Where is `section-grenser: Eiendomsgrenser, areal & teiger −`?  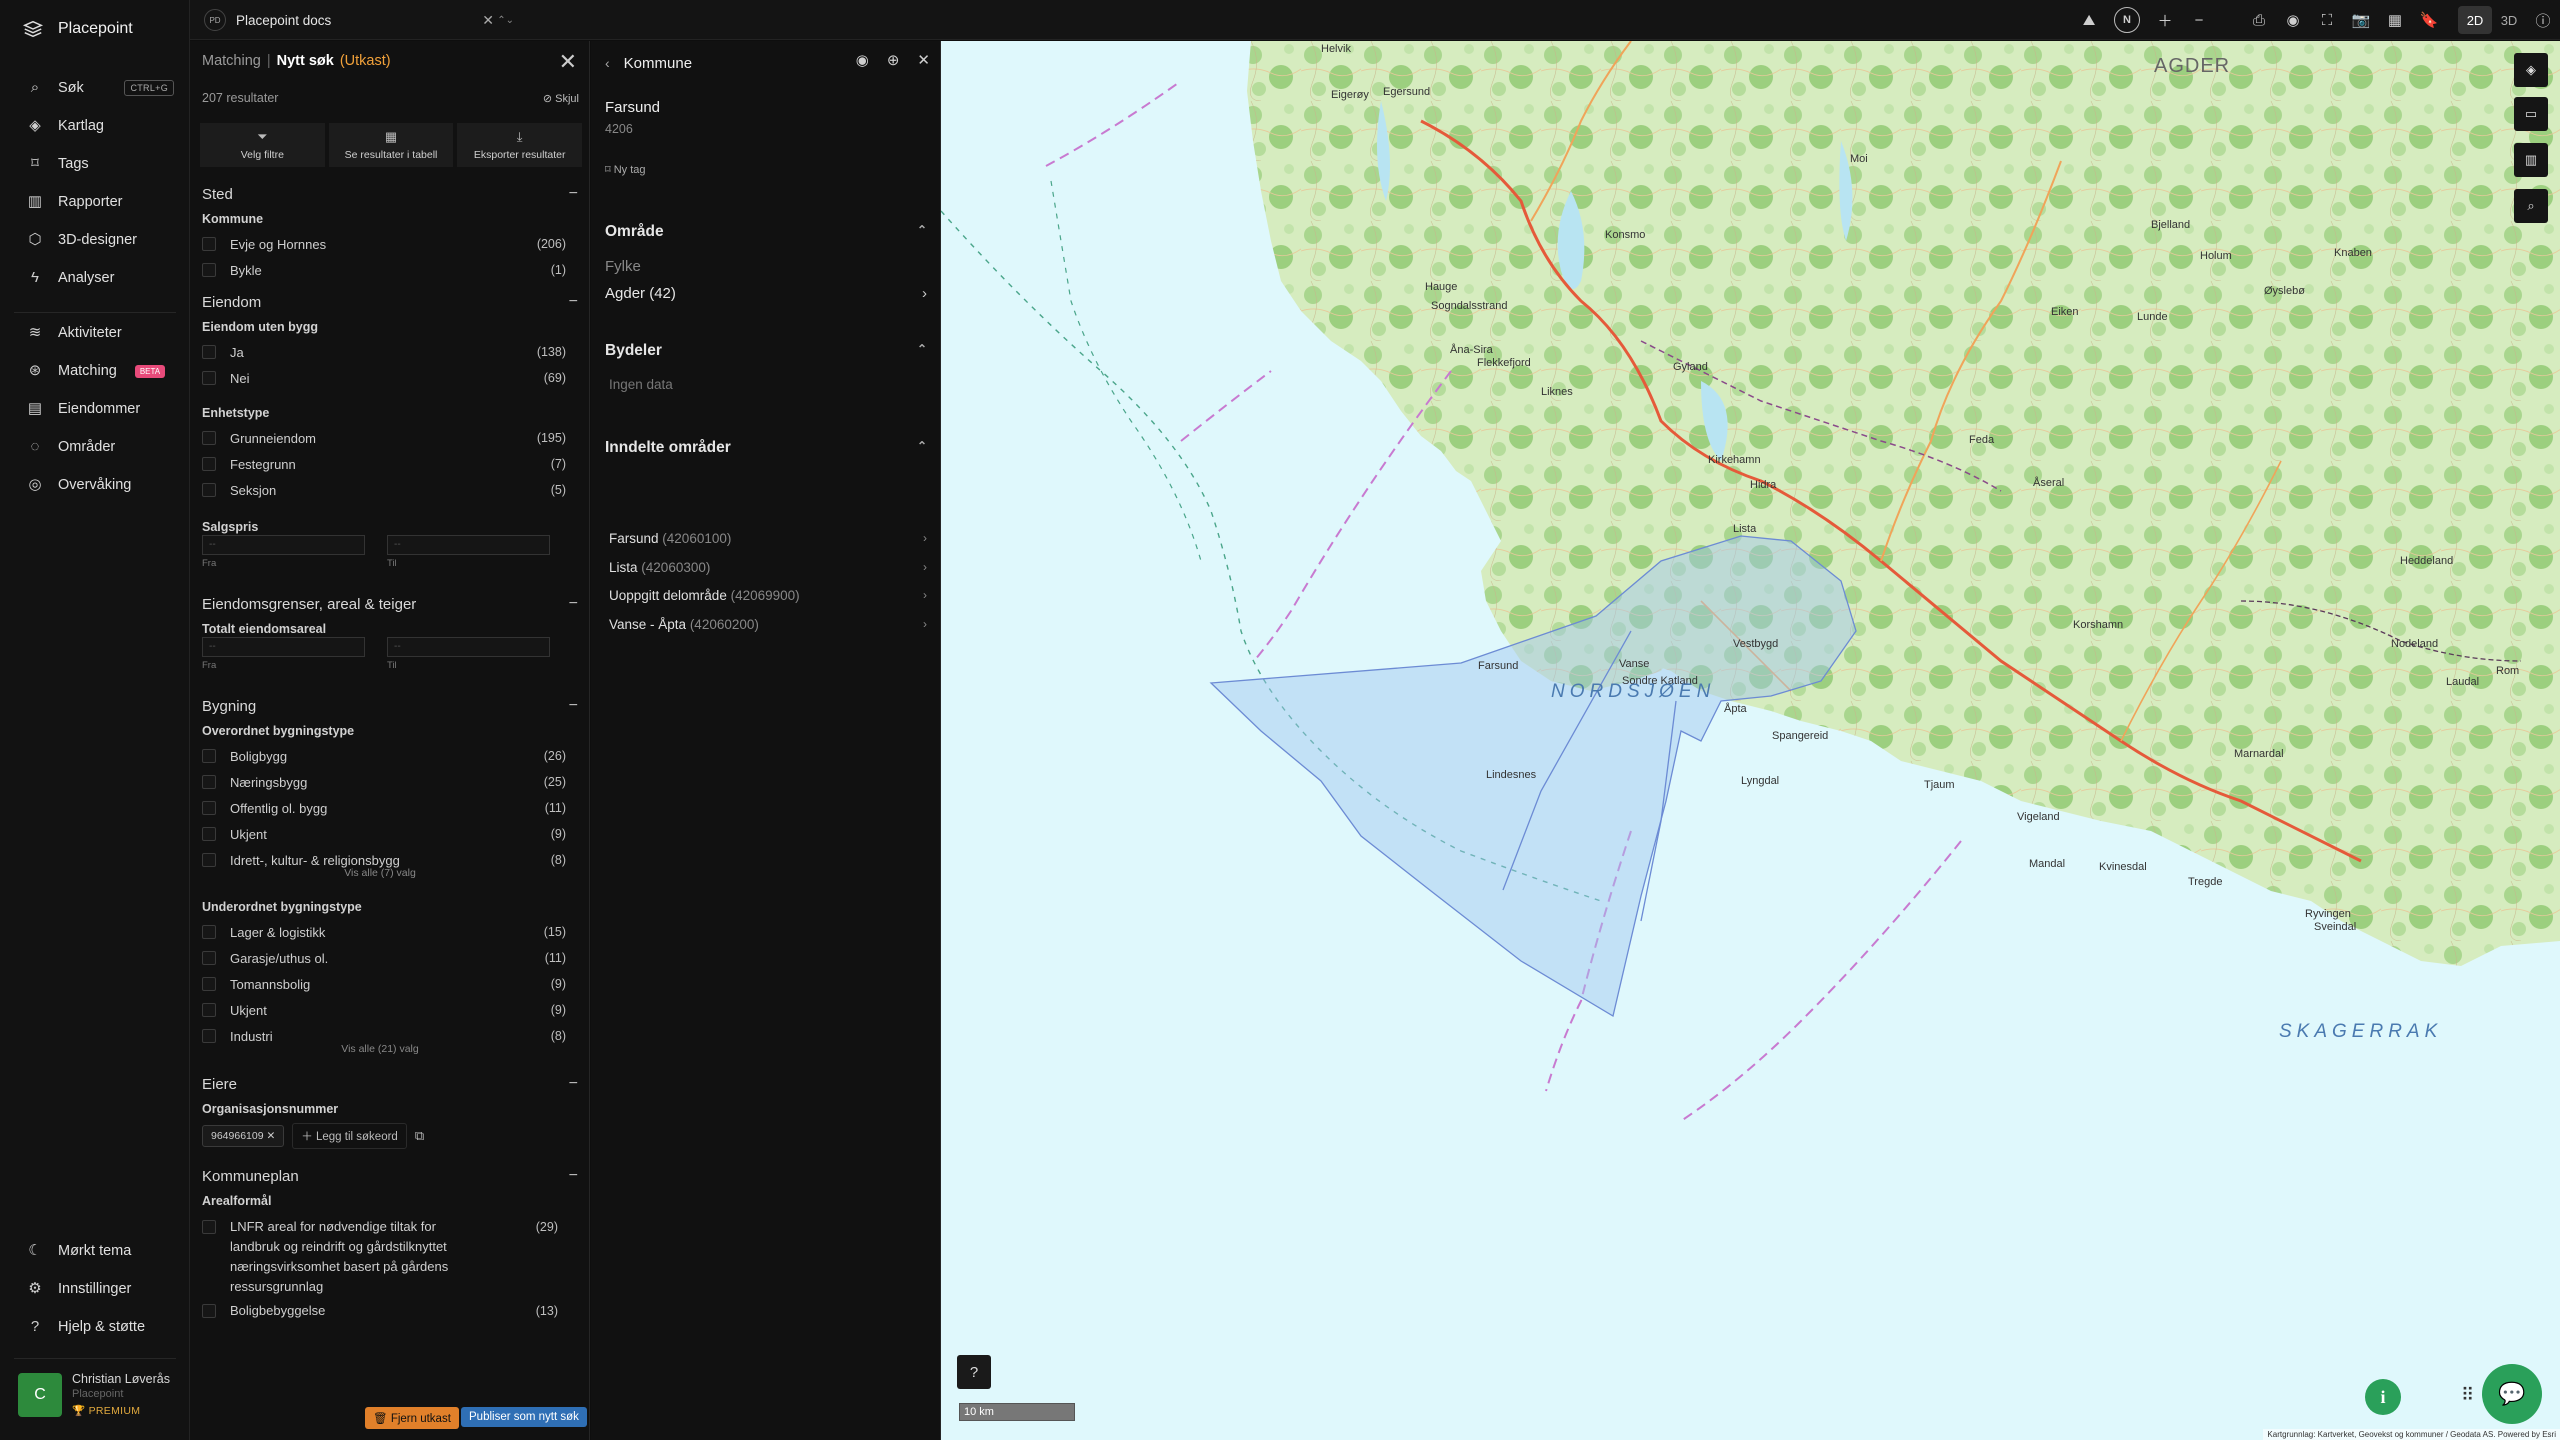
section-grenser: Eiendomsgrenser, areal & teiger − is located at coordinates (389, 604).